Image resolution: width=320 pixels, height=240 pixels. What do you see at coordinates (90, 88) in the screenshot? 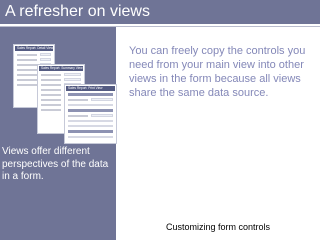
I see `thumbnail-header: Sales Report: Print View` at bounding box center [90, 88].